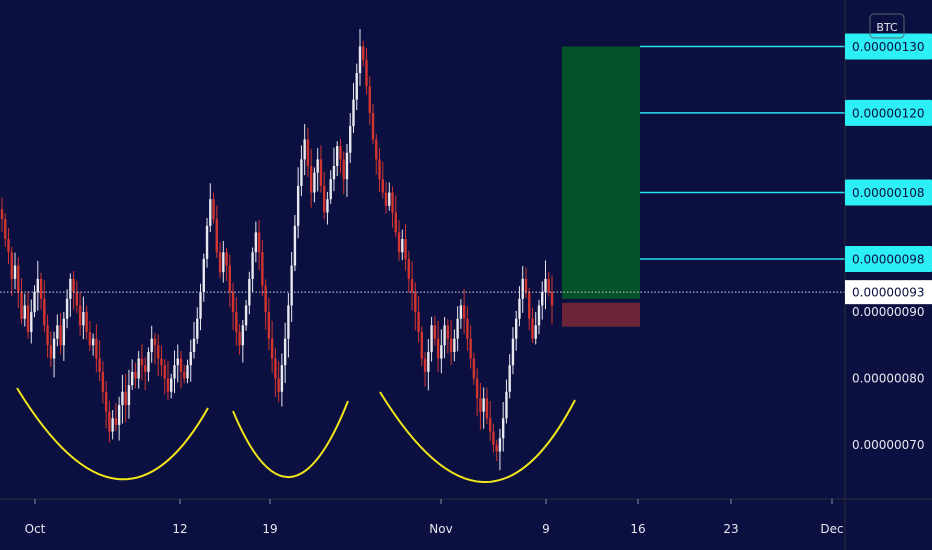 The image size is (932, 550). What do you see at coordinates (637, 529) in the screenshot?
I see `time-tick-label: 16` at bounding box center [637, 529].